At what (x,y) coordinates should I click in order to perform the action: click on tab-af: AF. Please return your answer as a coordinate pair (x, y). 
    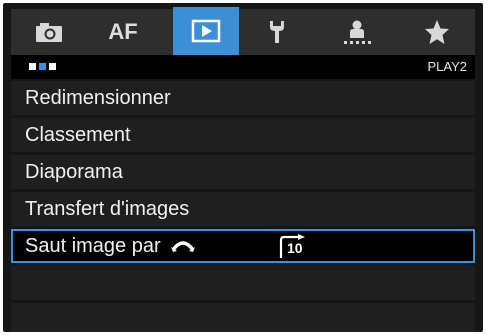
    Looking at the image, I should click on (123, 32).